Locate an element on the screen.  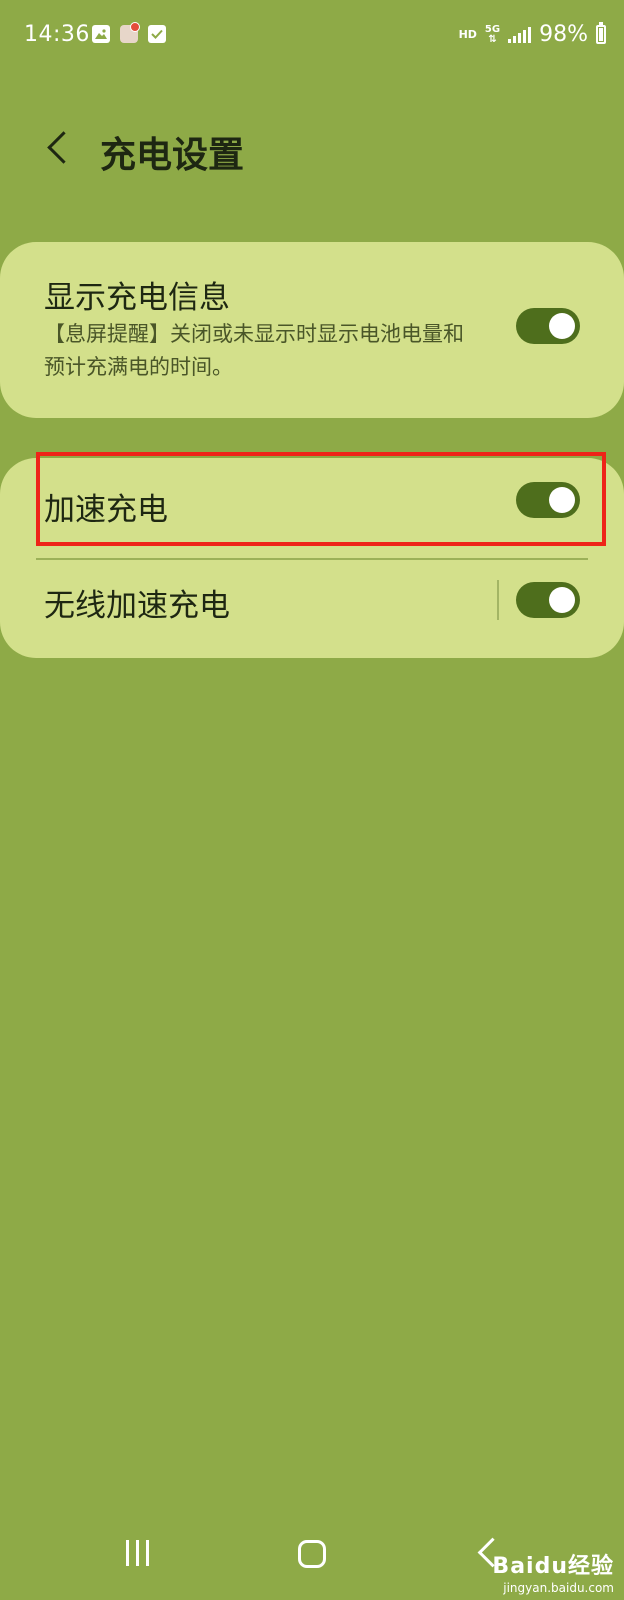
gallery-icon is located at coordinates (101, 34).